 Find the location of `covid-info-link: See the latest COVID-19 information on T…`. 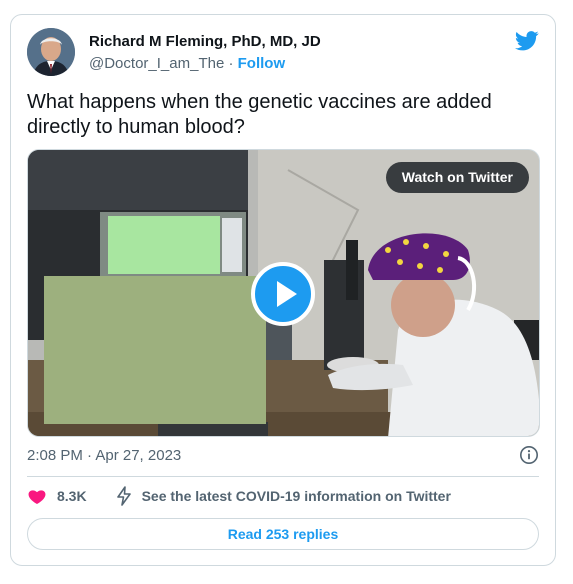

covid-info-link: See the latest COVID-19 information on T… is located at coordinates (296, 496).